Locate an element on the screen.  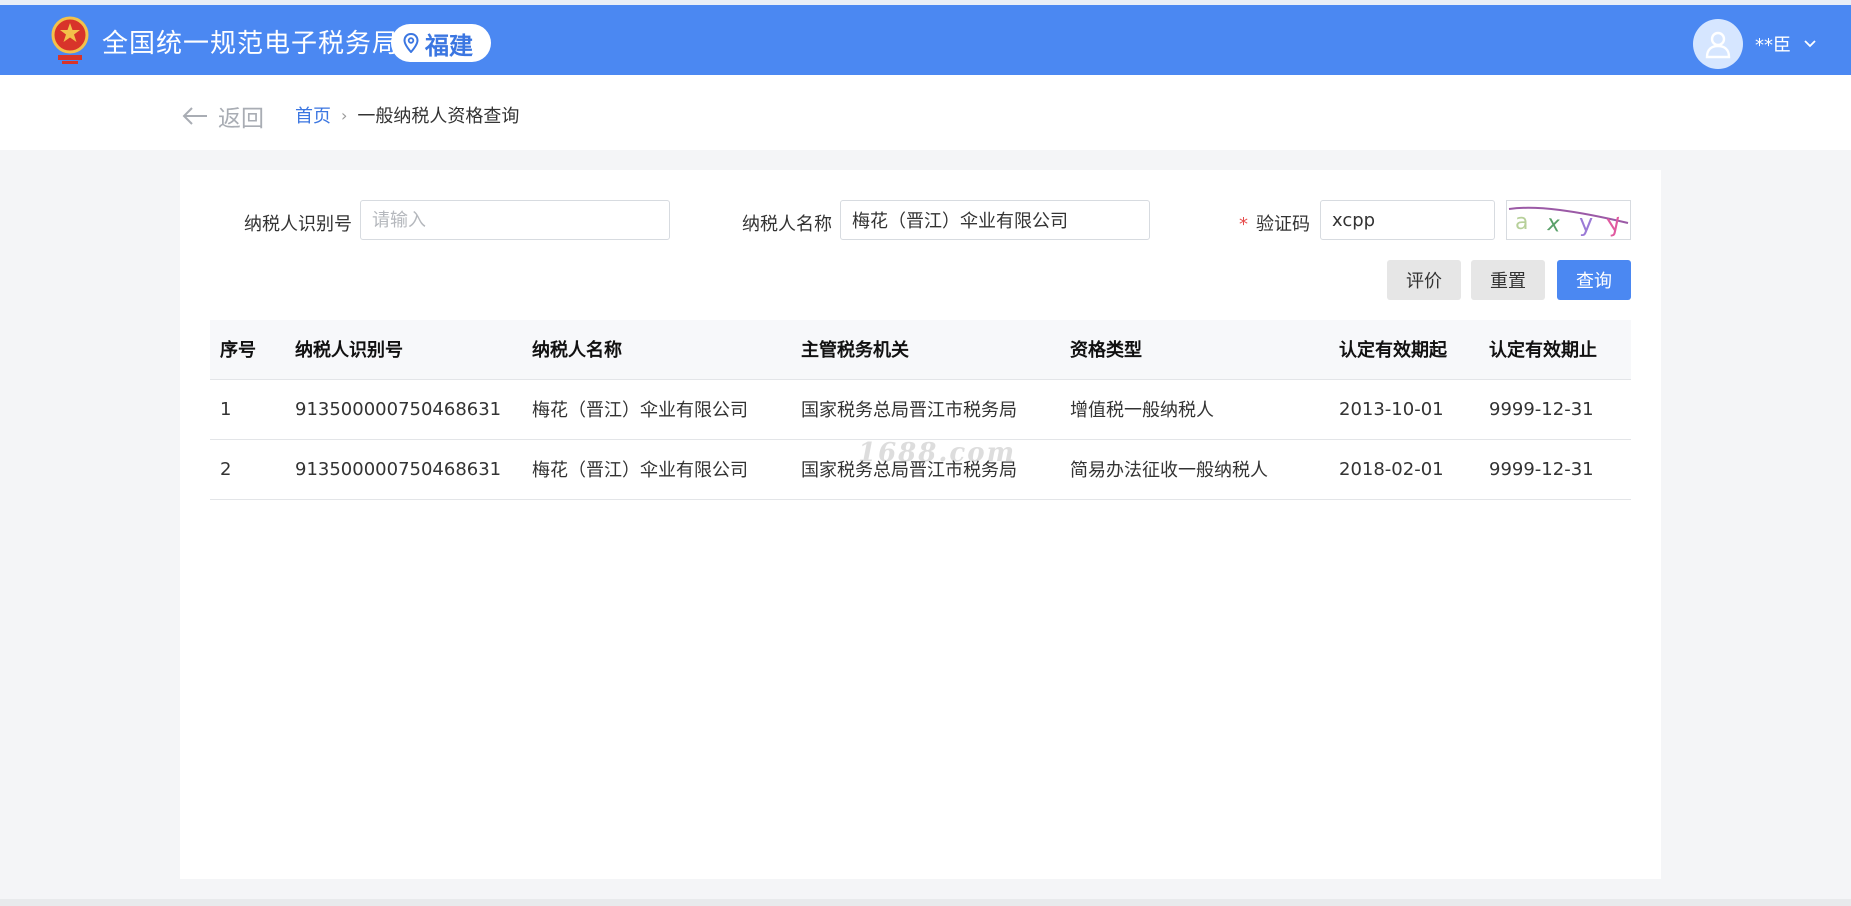
cell-valid-from: 2018-02-01 is located at coordinates (1404, 469).